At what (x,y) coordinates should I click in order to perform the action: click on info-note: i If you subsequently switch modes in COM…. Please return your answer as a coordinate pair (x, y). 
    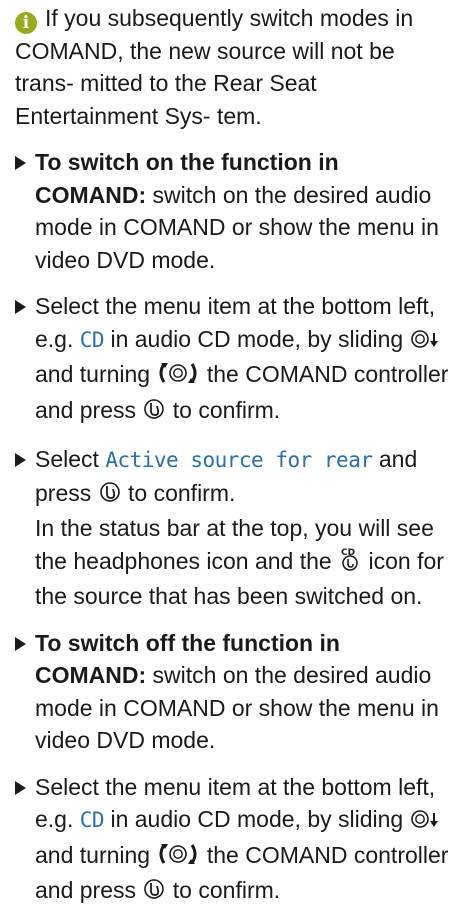
    Looking at the image, I should click on (233, 67).